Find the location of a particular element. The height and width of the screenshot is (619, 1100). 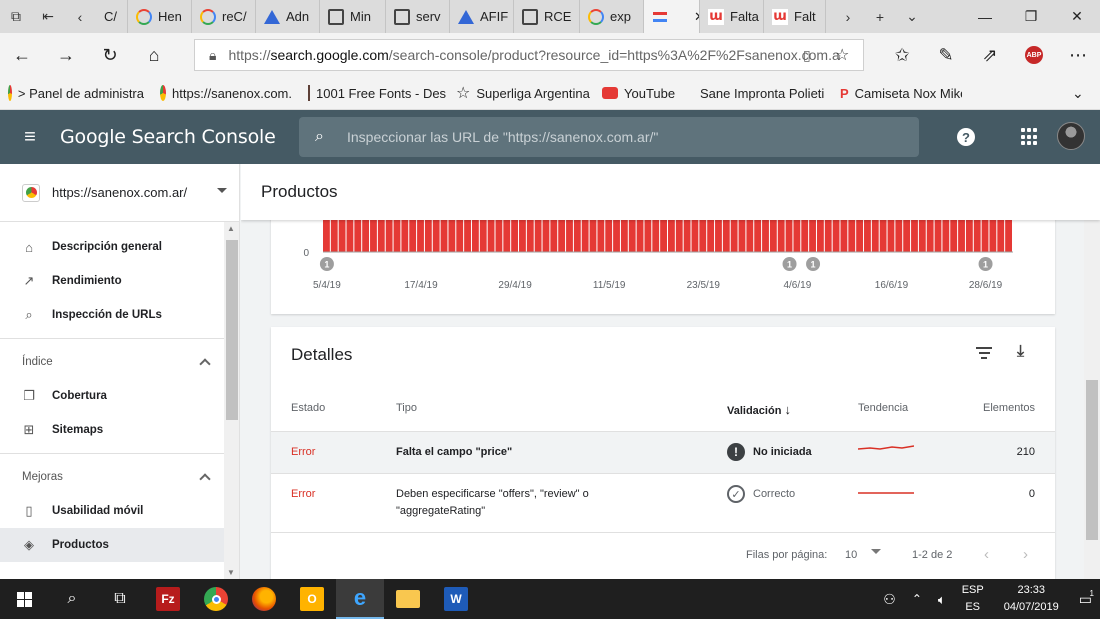

new-tab-icon: + is located at coordinates (880, 16).